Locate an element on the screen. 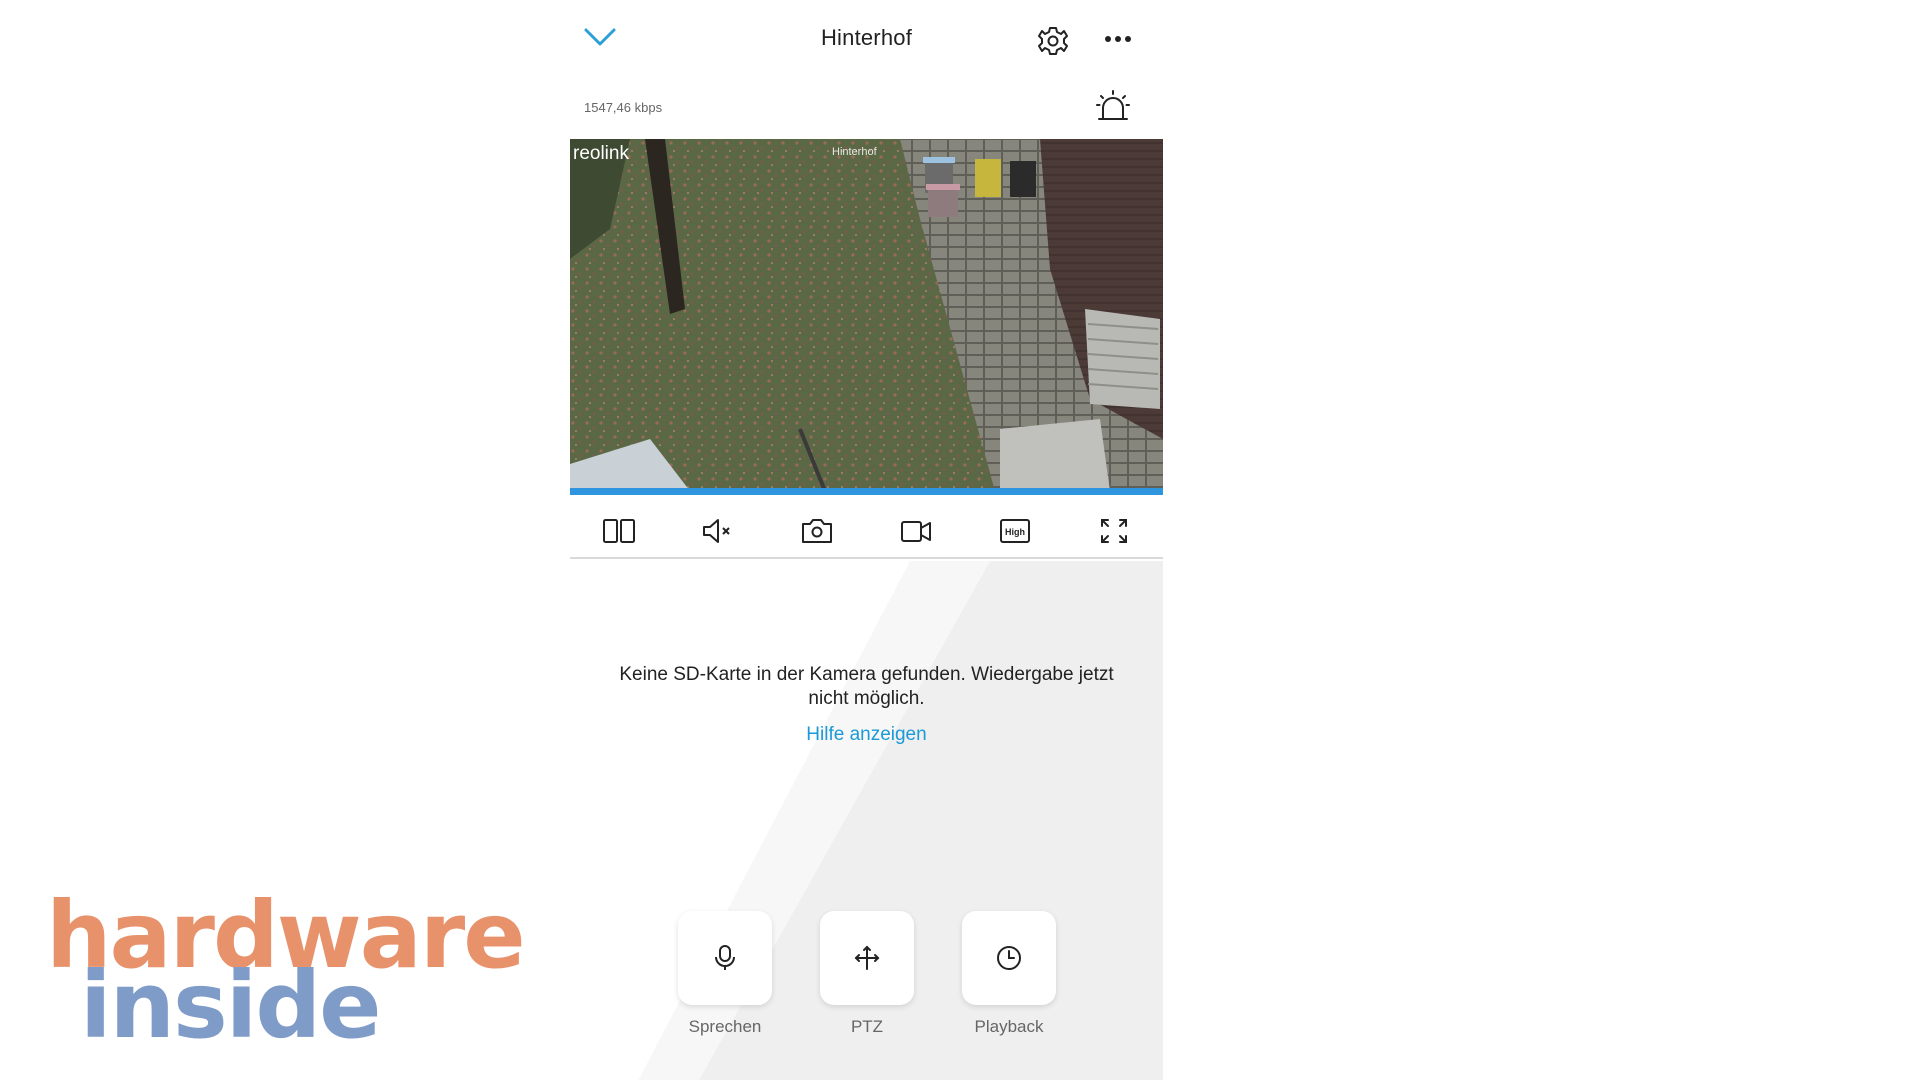 This screenshot has width=1920, height=1080. microphone-icon is located at coordinates (725, 957).